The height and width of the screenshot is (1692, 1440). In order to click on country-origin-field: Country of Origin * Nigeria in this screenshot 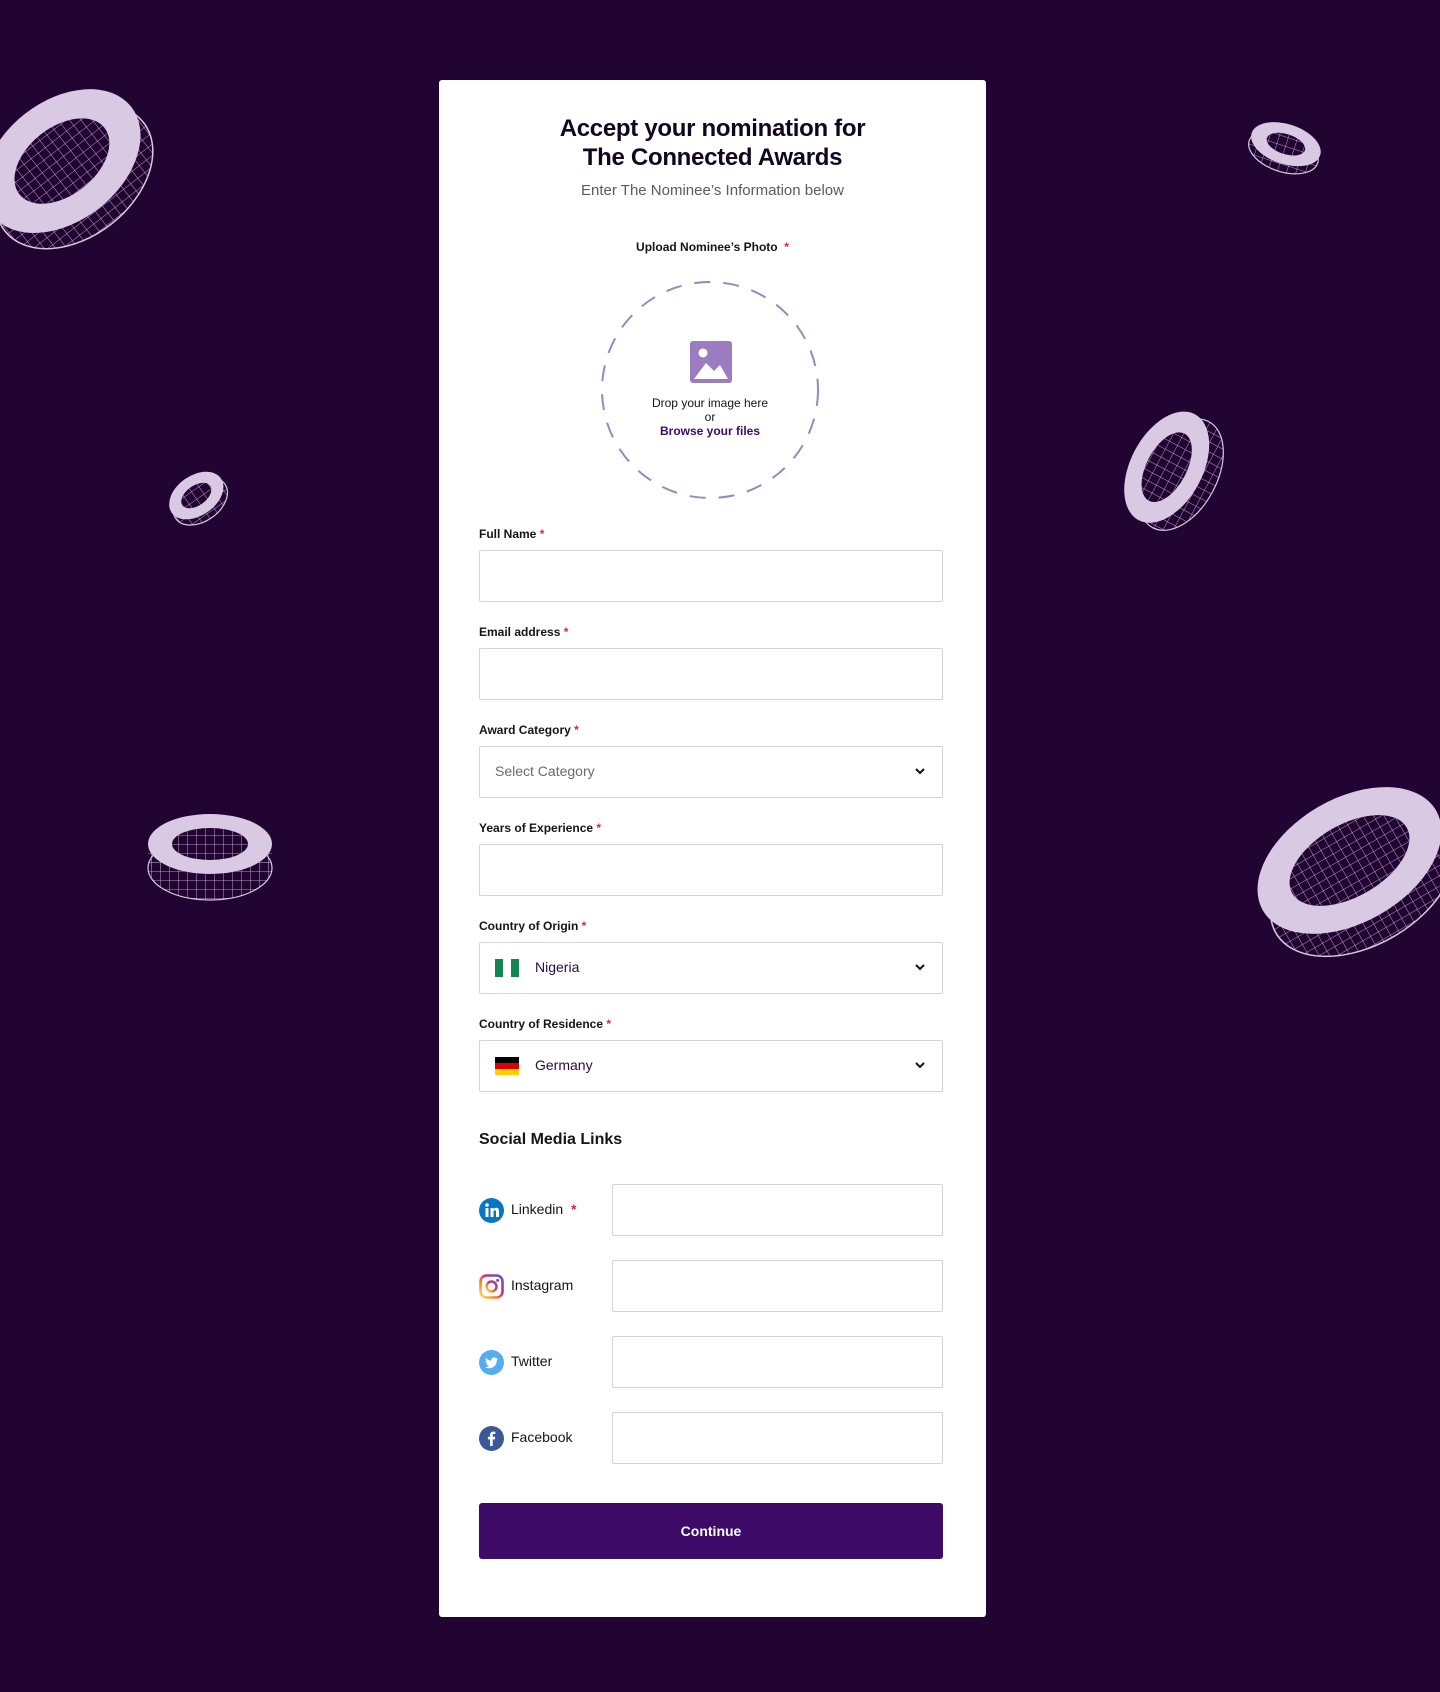, I will do `click(711, 956)`.